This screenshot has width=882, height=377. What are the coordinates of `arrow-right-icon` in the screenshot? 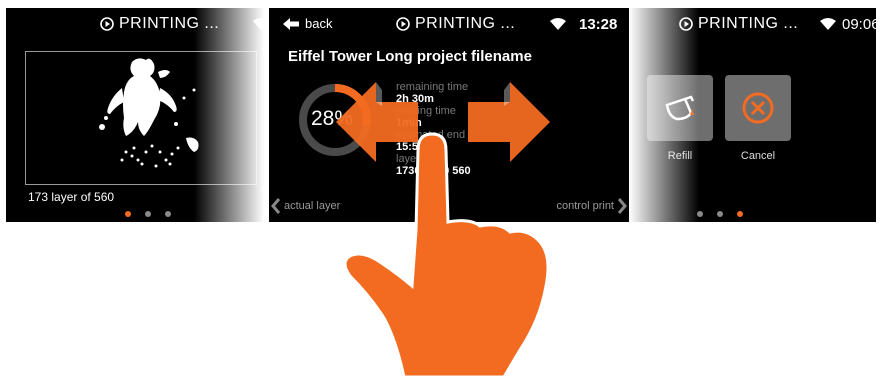 It's located at (509, 122).